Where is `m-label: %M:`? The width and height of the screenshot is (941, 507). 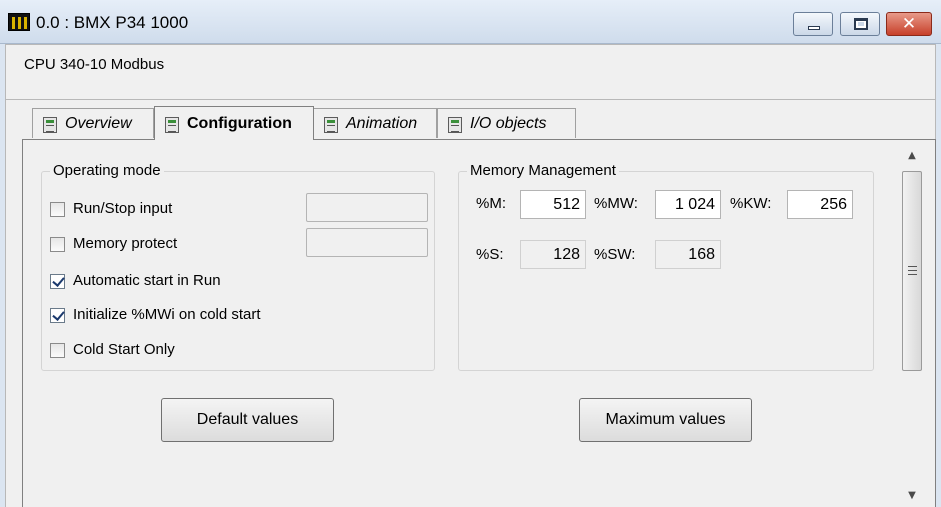 m-label: %M: is located at coordinates (491, 203).